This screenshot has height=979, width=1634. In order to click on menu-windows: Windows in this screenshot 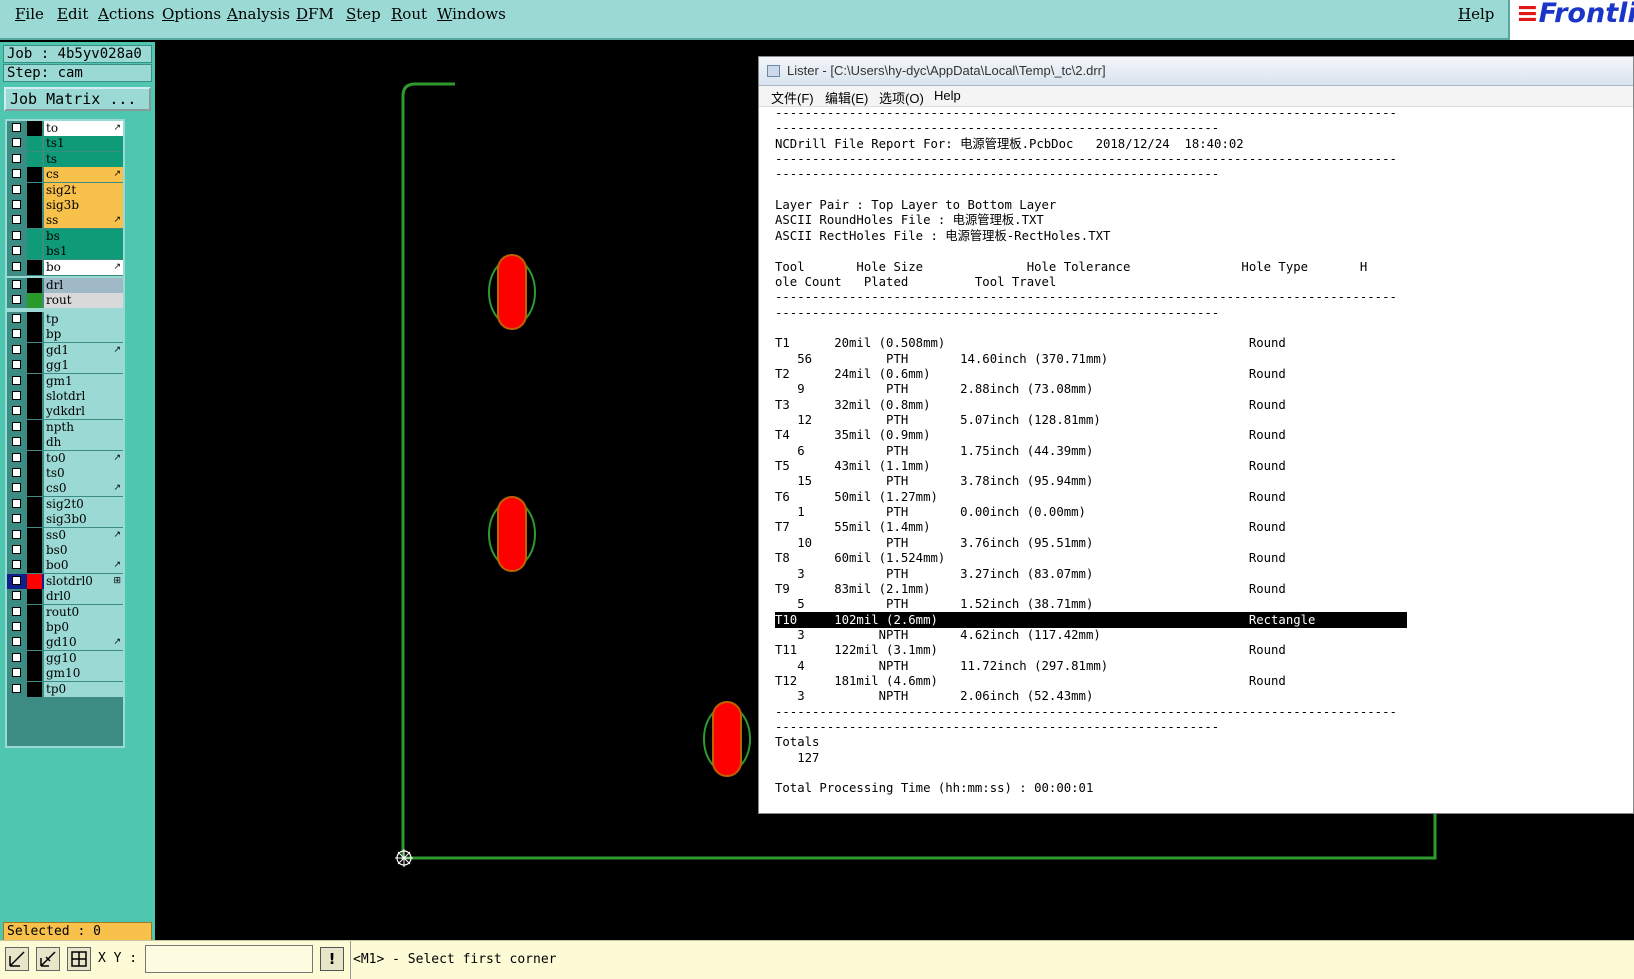, I will do `click(471, 14)`.